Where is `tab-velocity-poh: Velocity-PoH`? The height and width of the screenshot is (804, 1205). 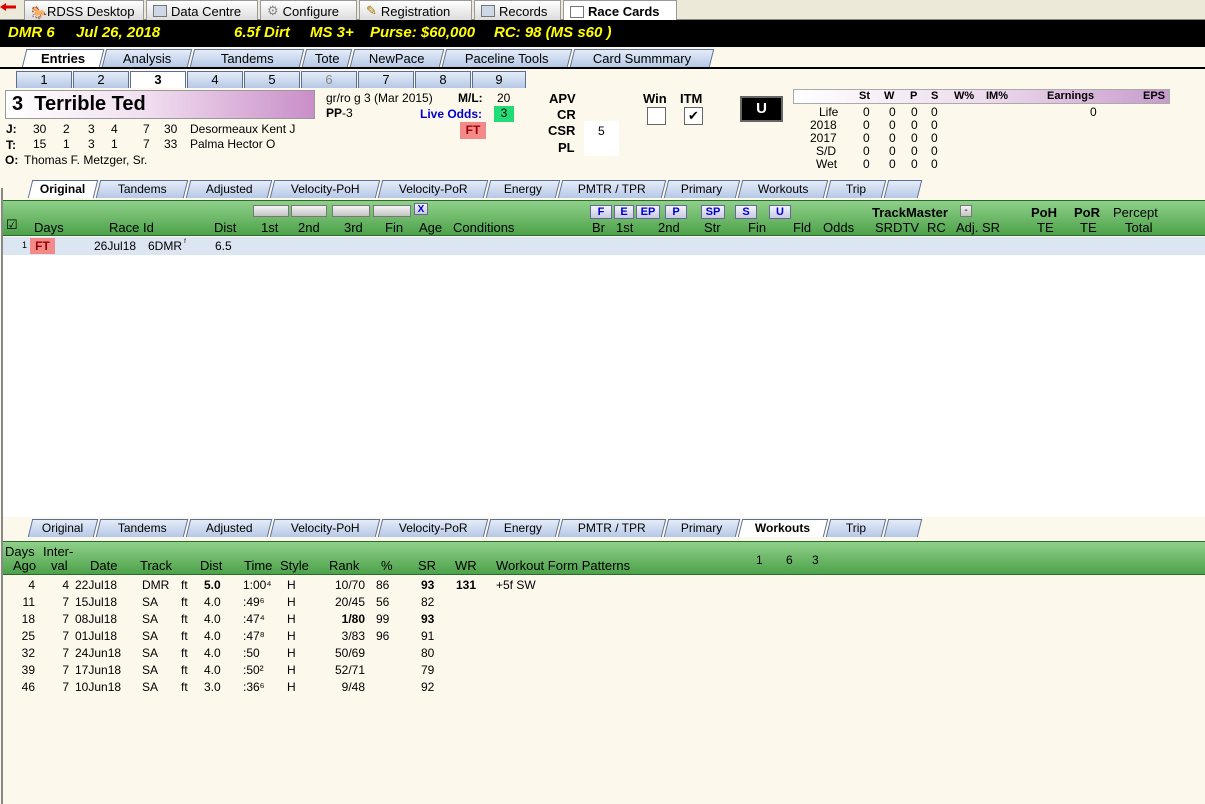
tab-velocity-poh: Velocity-PoH is located at coordinates (325, 189).